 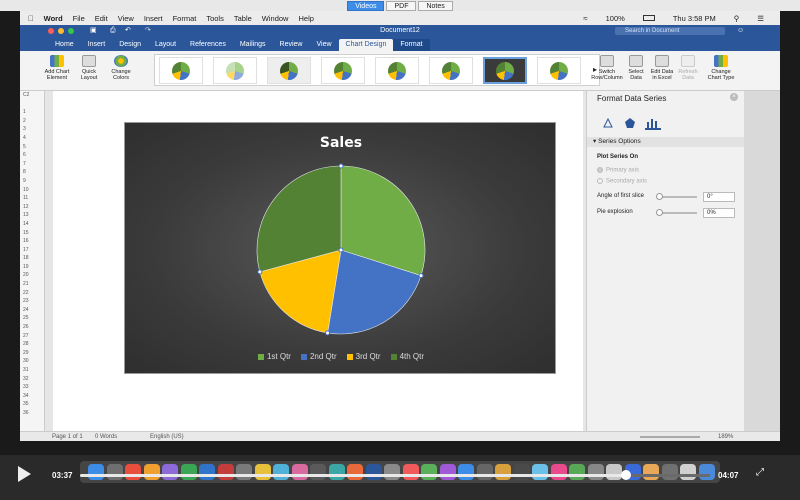 I want to click on close-icon: ×, so click(x=734, y=97).